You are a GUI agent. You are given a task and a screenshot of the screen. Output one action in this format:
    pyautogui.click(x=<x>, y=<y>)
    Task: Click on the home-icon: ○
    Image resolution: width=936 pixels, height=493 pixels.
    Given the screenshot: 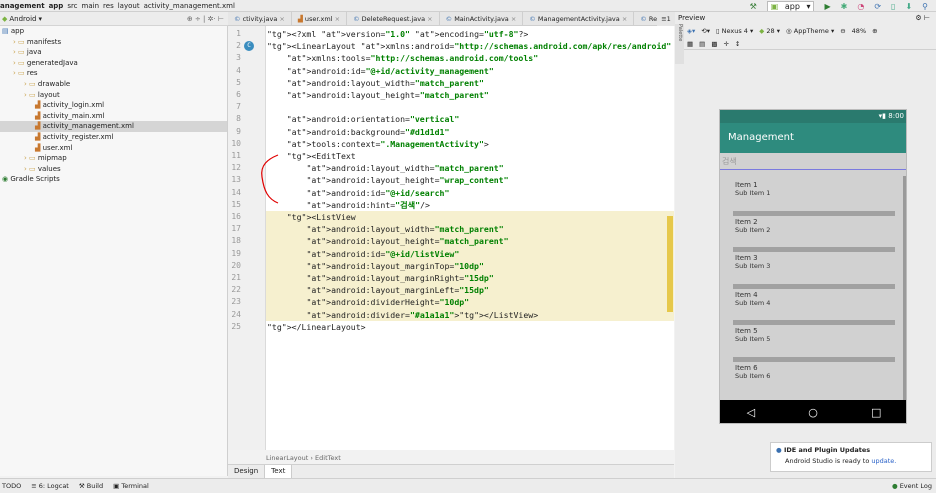 What is the action you would take?
    pyautogui.click(x=813, y=412)
    